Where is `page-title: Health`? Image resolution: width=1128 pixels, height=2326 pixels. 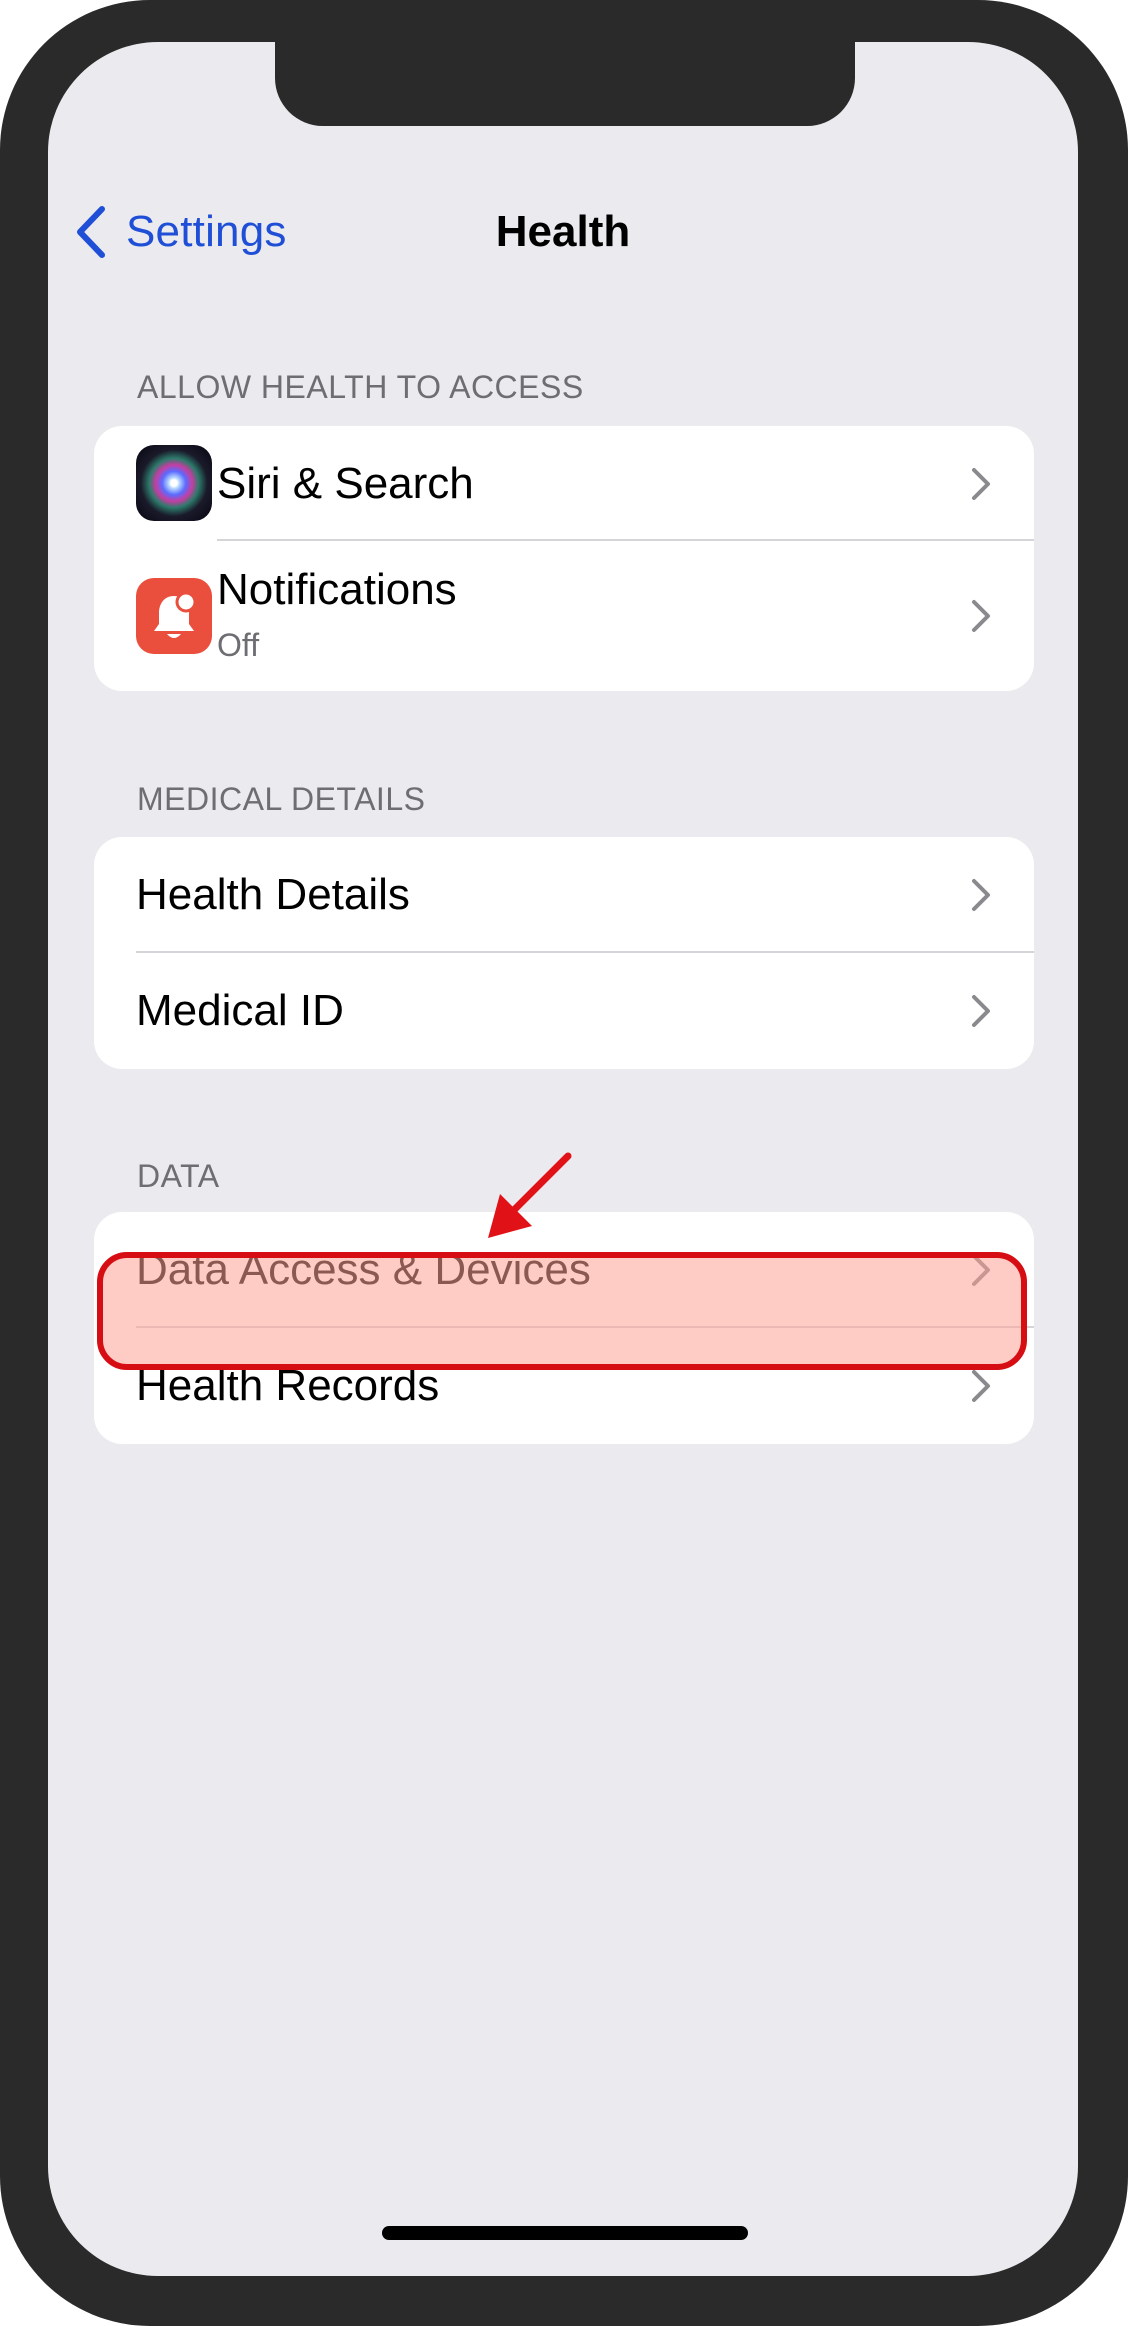
page-title: Health is located at coordinates (563, 231).